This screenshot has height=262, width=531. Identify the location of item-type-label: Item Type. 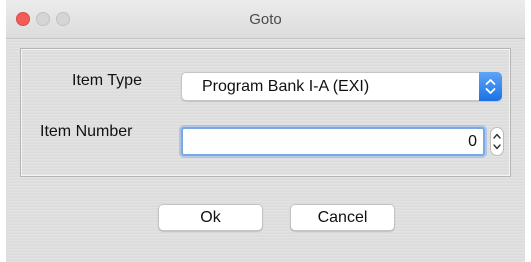
(107, 80).